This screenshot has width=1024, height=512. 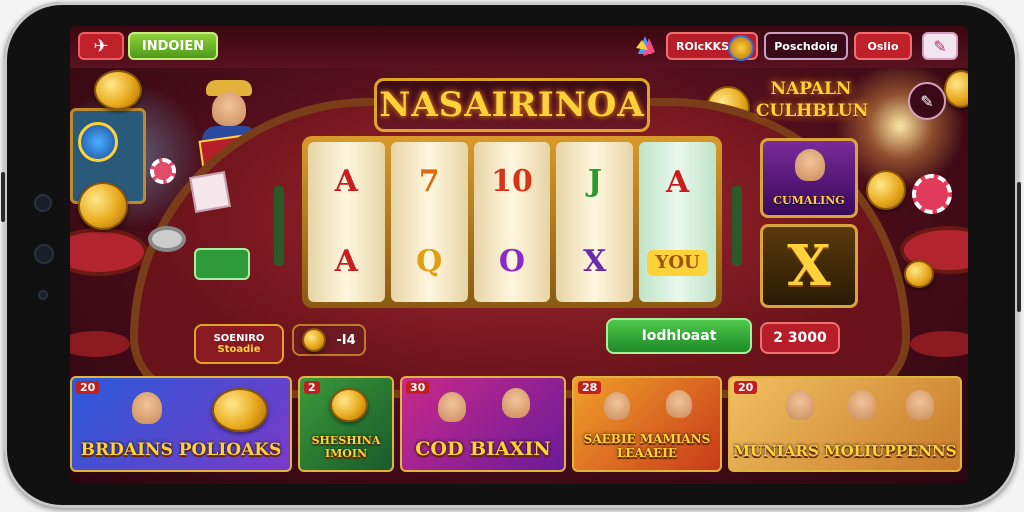 I want to click on pencil-icon: ✎, so click(x=927, y=101).